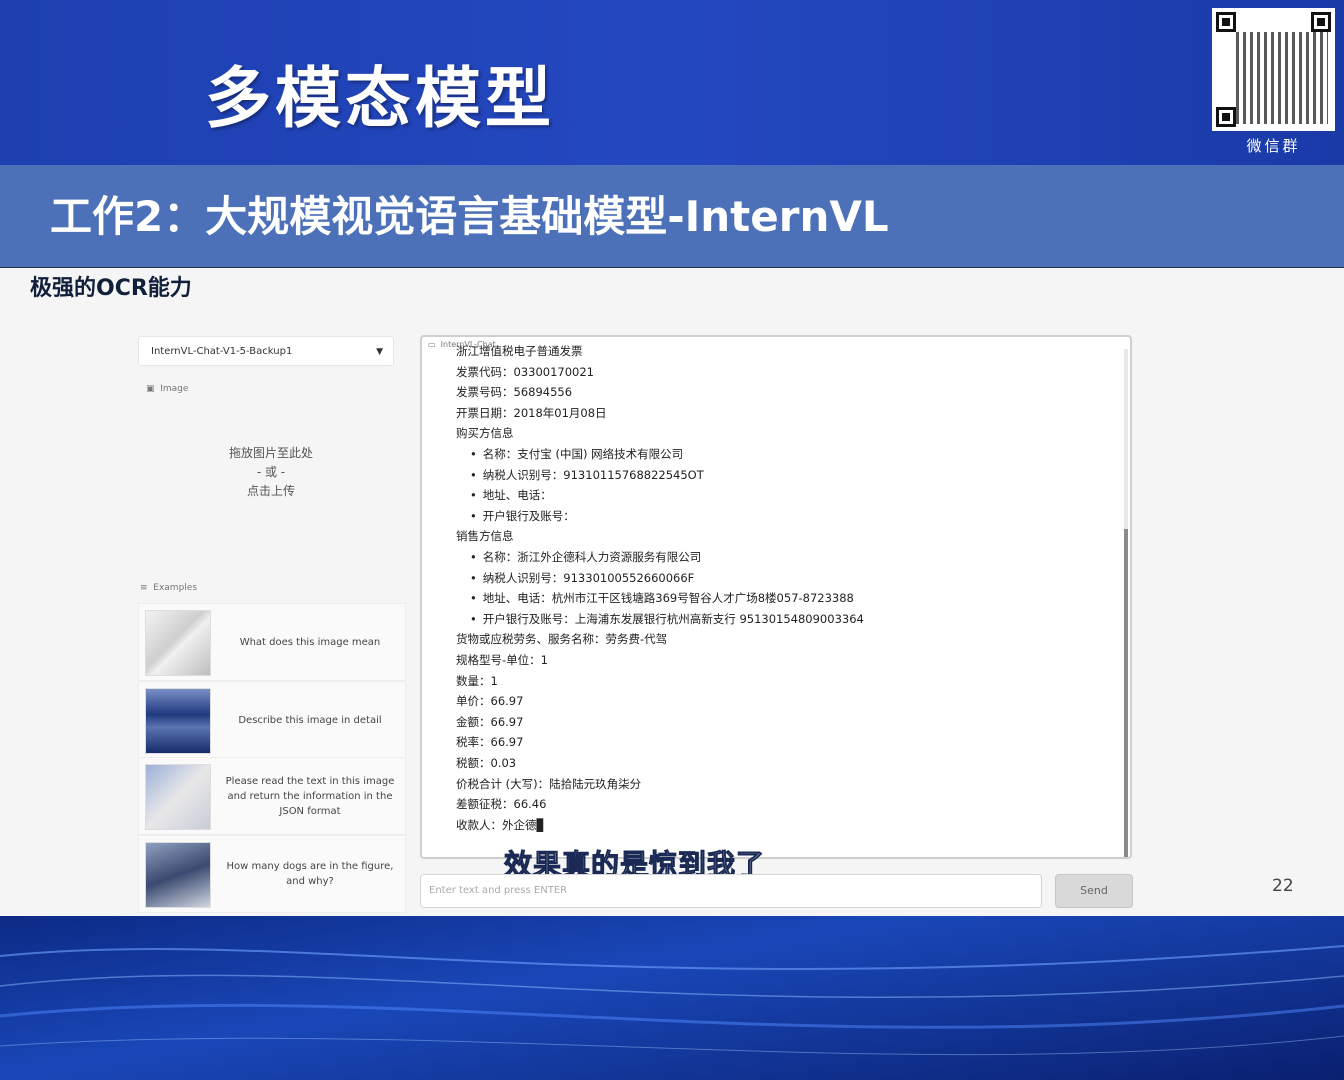  What do you see at coordinates (586, 557) in the screenshot?
I see `ocr-line: 名称：浙江外企德科人力资源服务有限公司` at bounding box center [586, 557].